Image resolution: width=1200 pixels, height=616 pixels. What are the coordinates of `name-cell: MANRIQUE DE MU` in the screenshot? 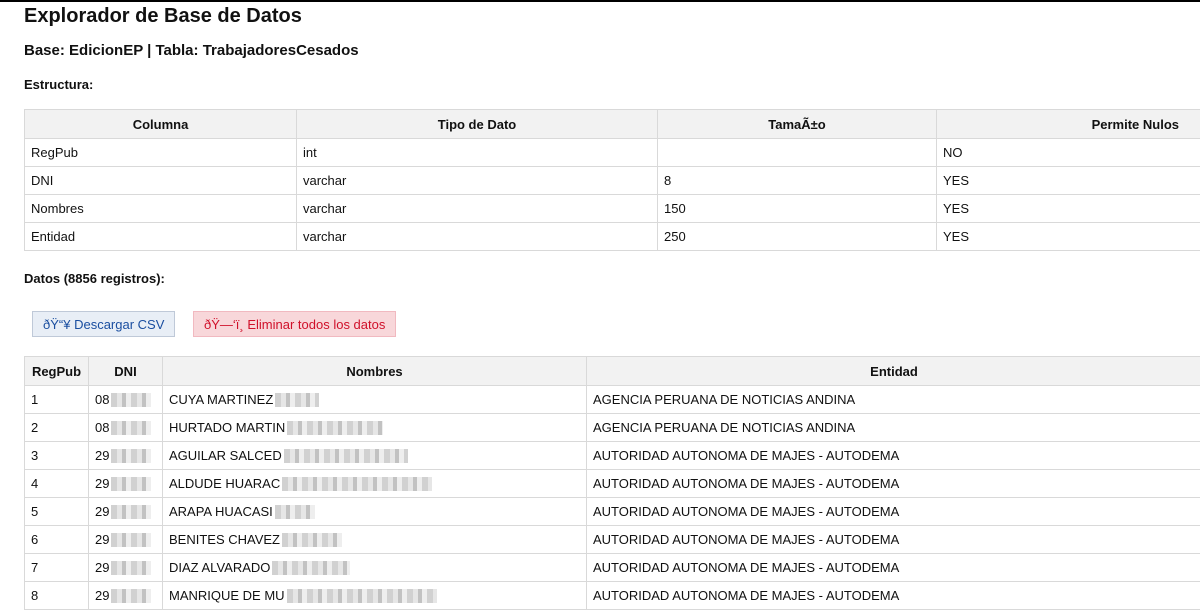 It's located at (374, 595).